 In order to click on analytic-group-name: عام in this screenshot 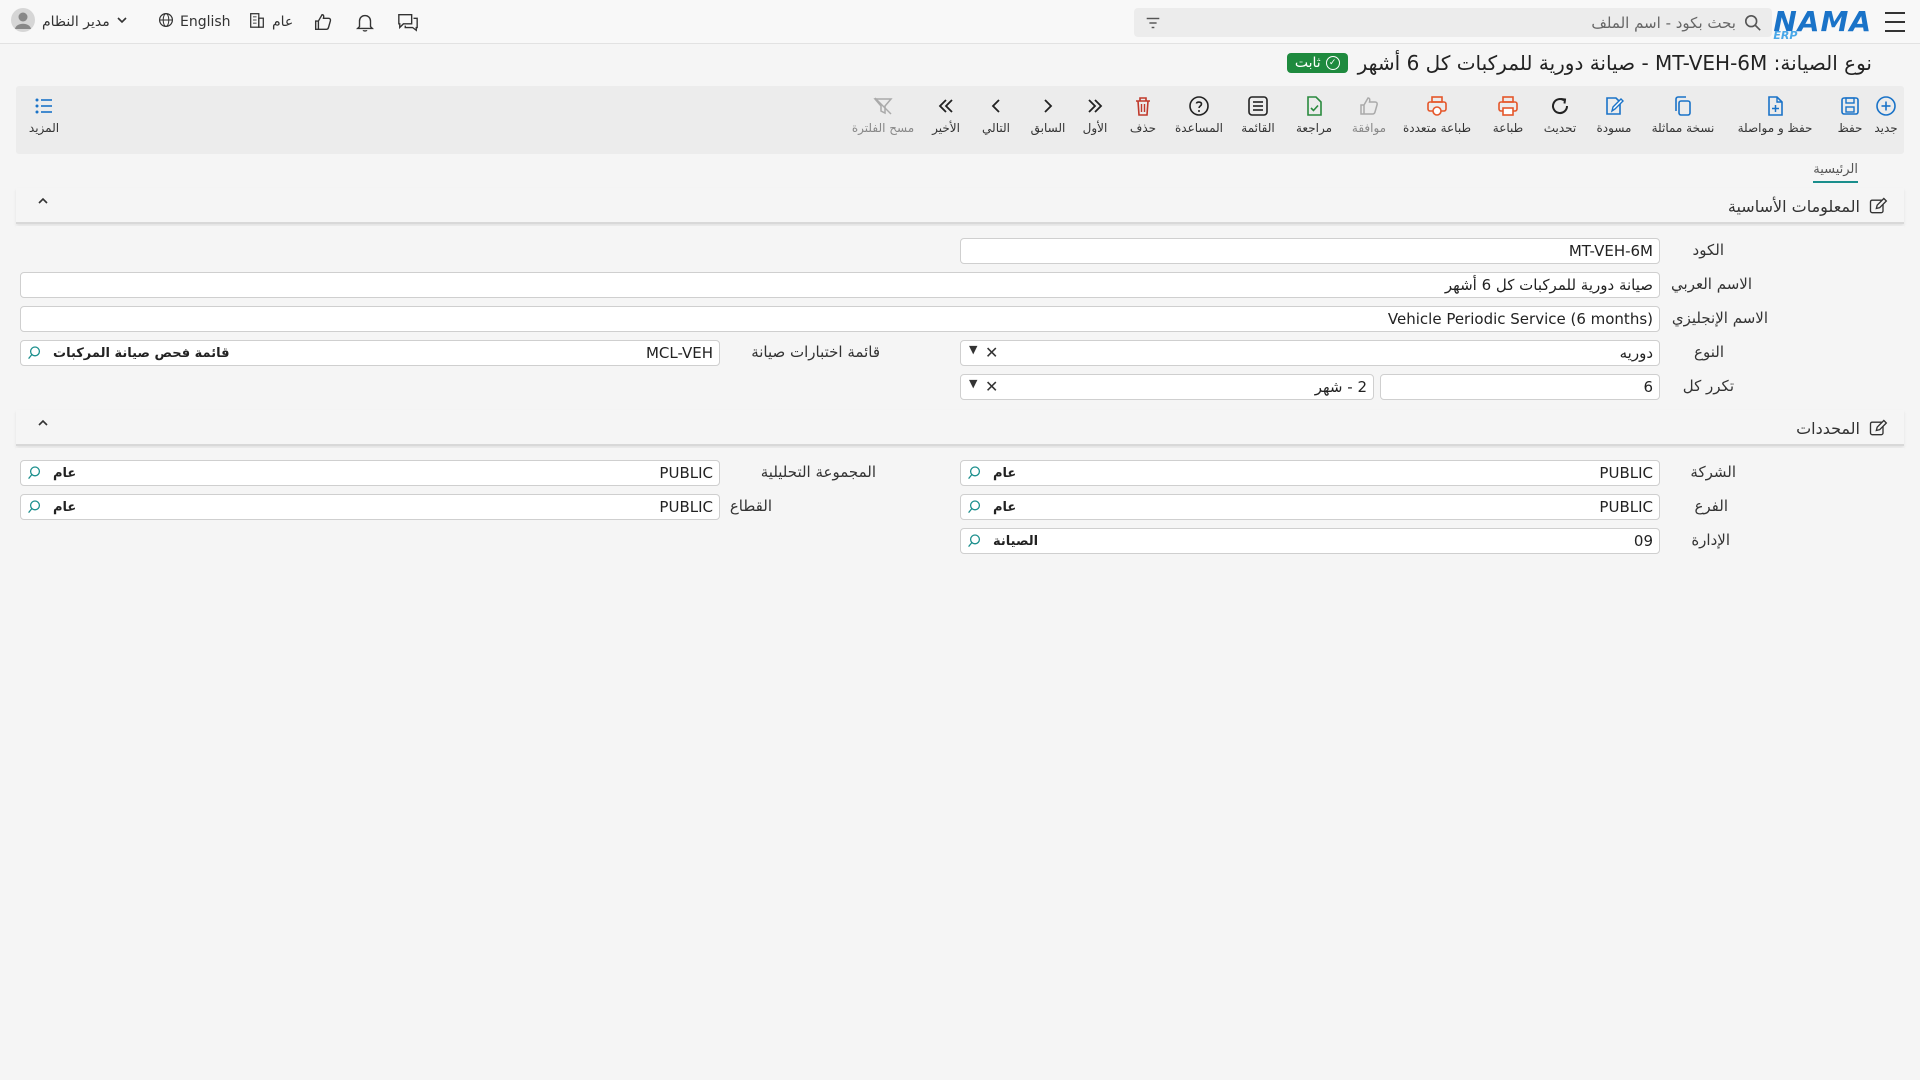, I will do `click(65, 473)`.